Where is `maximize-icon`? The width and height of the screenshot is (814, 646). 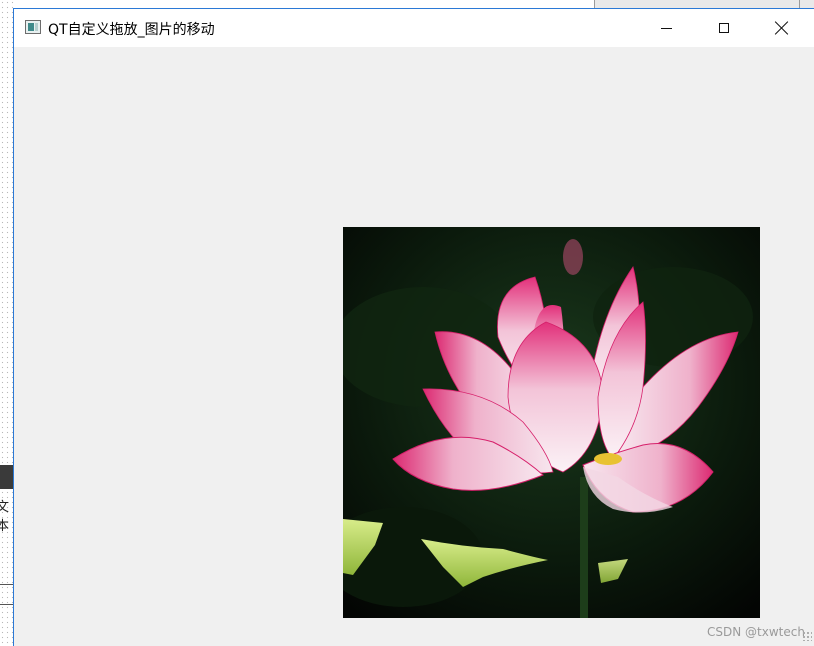 maximize-icon is located at coordinates (724, 28).